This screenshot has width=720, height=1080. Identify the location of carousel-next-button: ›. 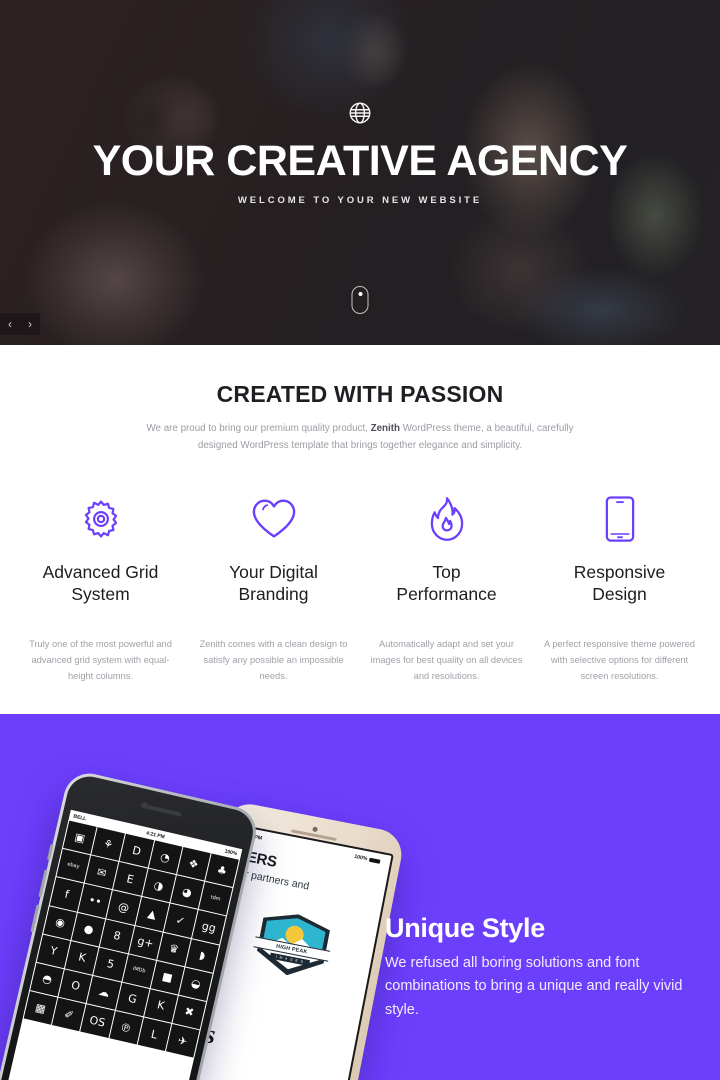
(30, 324).